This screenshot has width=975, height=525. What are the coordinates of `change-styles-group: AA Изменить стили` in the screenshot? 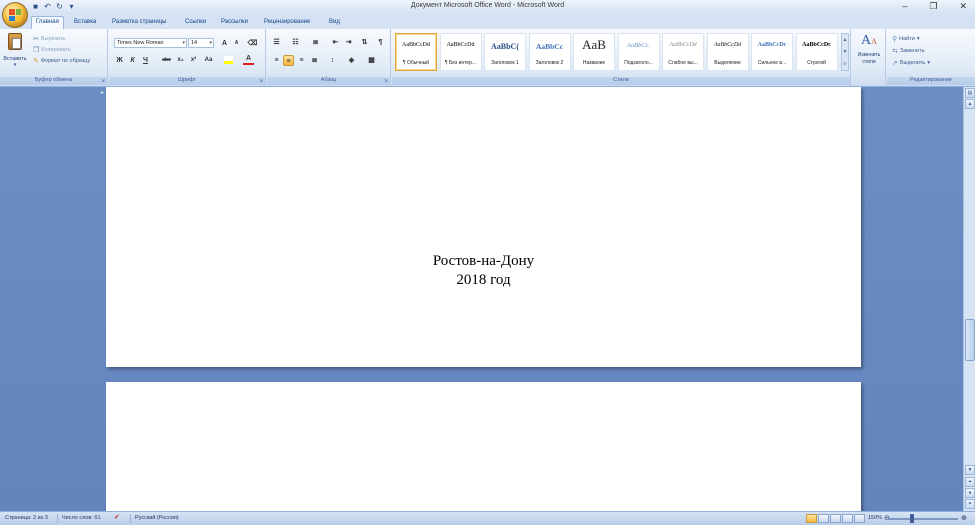 It's located at (869, 57).